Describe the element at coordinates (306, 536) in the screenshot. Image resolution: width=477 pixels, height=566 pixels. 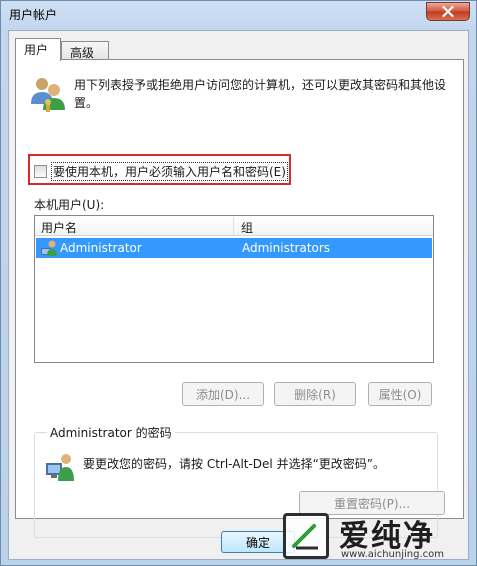
I see `watermark-logo-icon` at that location.